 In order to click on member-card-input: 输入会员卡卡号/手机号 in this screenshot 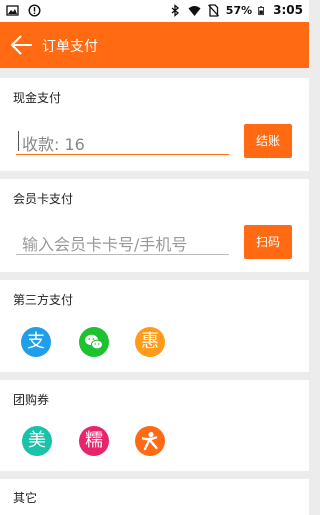, I will do `click(122, 243)`.